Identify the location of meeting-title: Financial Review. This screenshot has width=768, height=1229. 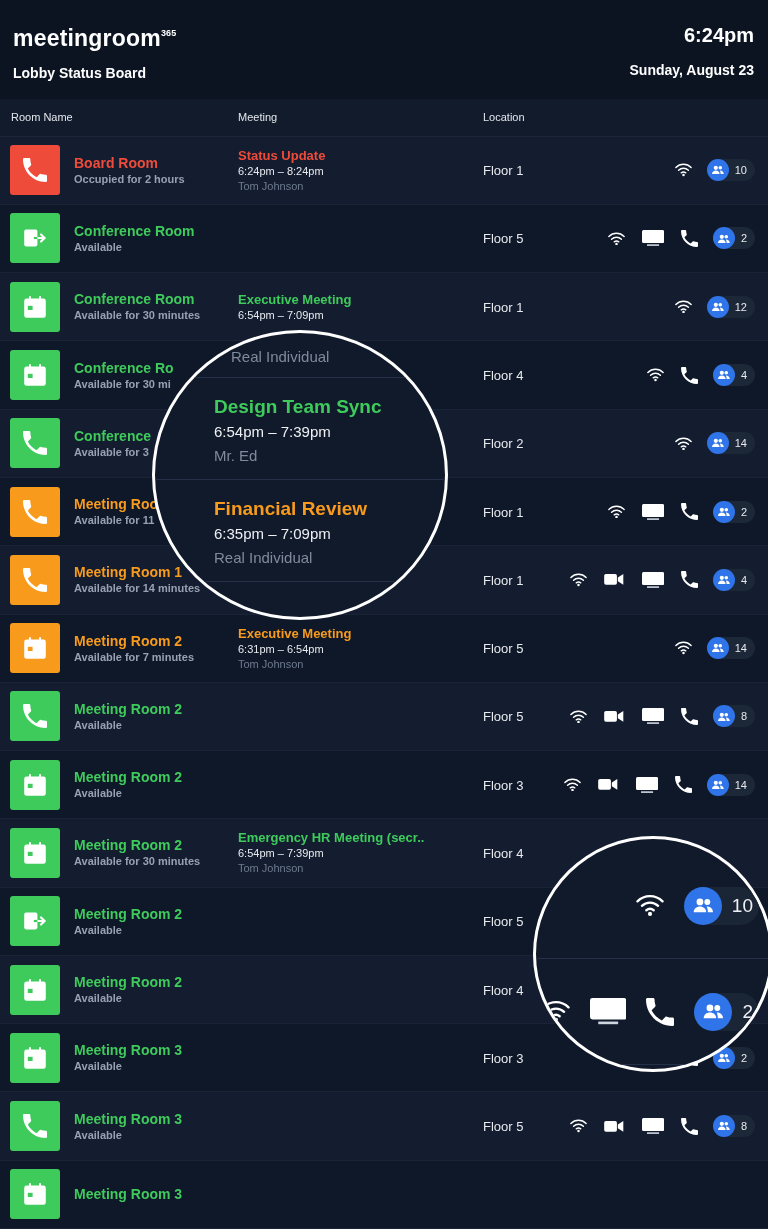
(291, 509).